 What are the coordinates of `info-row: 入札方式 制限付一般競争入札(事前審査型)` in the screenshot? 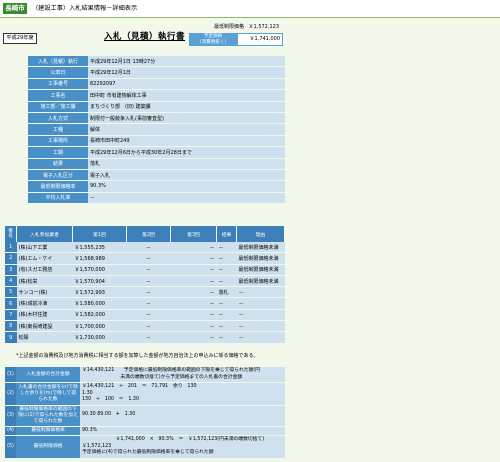 It's located at (156, 118).